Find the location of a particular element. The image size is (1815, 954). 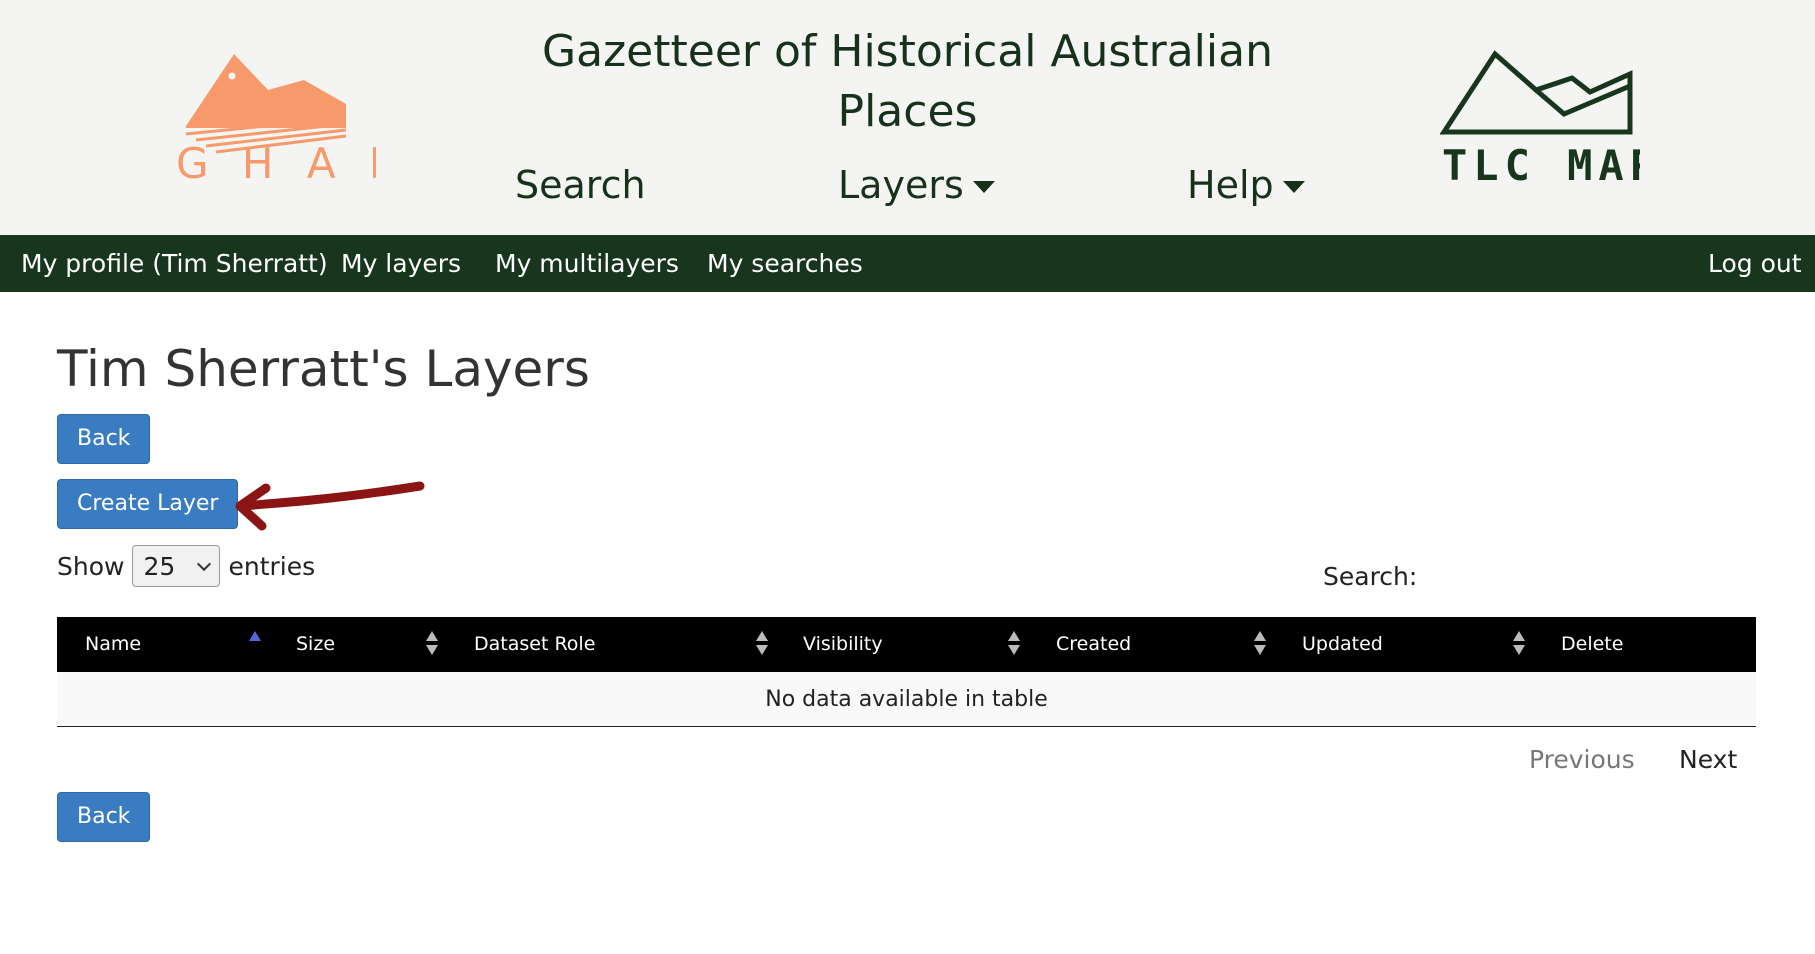

nav-layers-label: Layers is located at coordinates (901, 185).